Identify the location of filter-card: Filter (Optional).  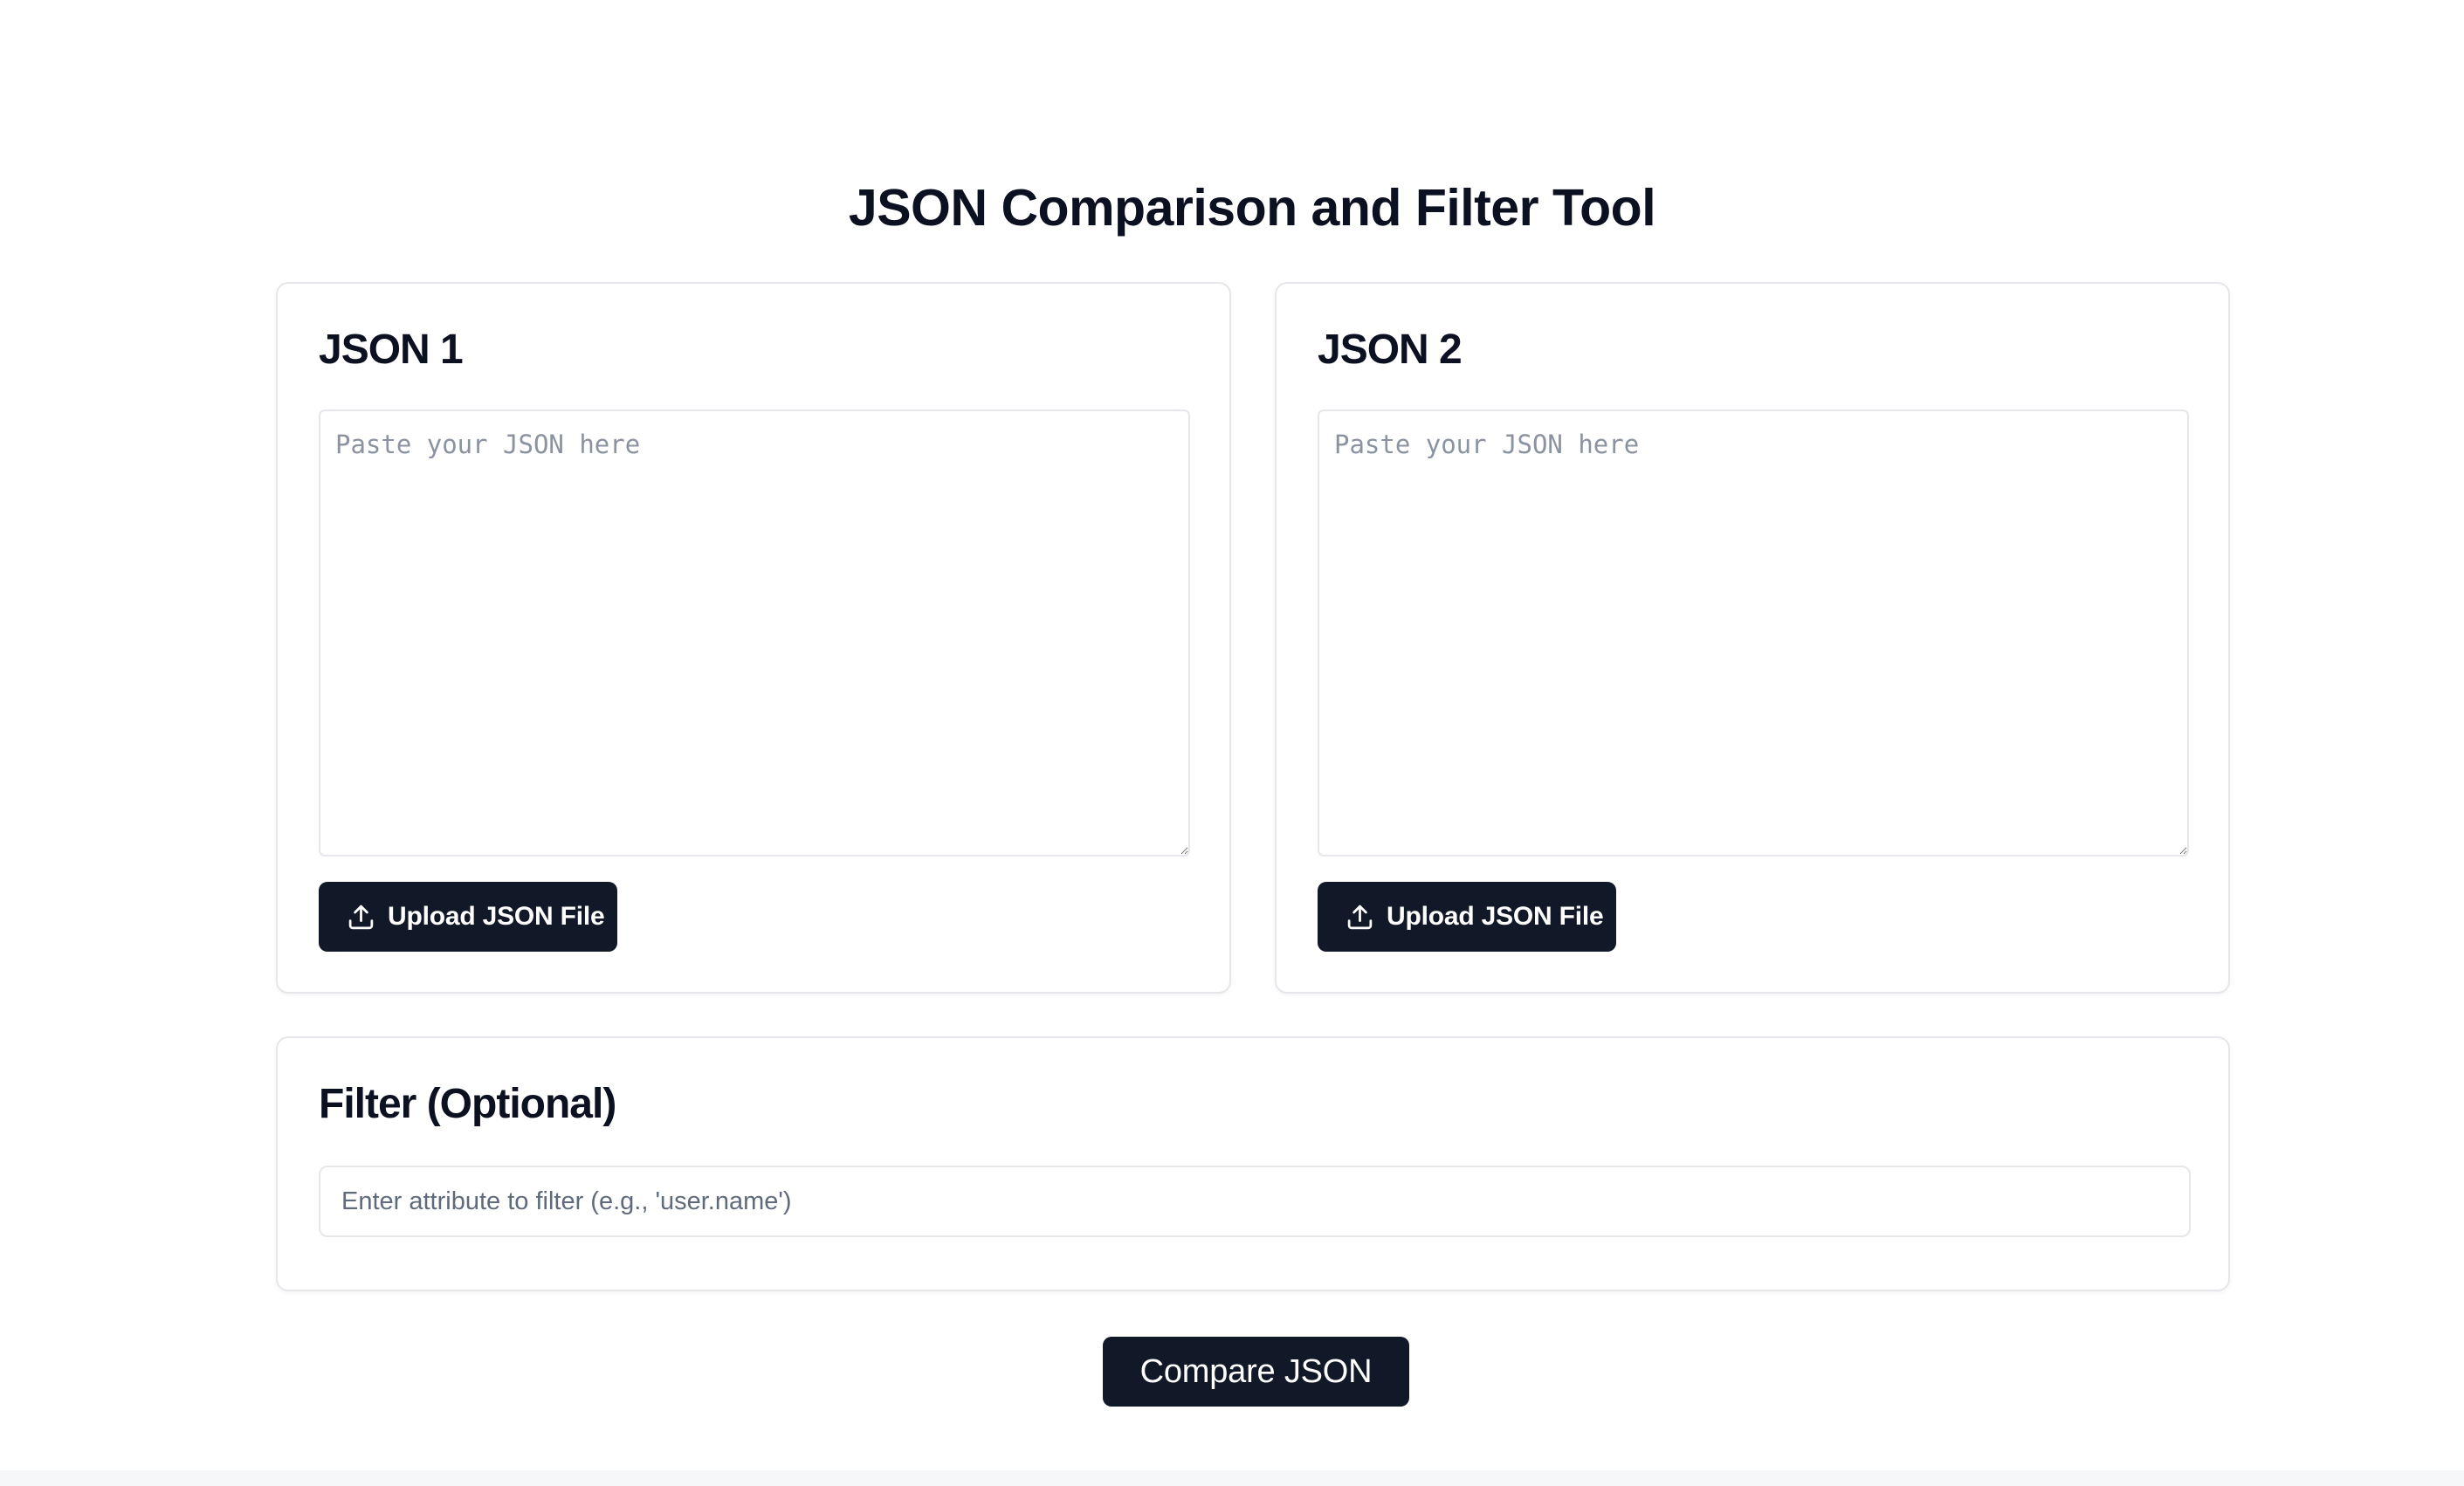
(1253, 1163).